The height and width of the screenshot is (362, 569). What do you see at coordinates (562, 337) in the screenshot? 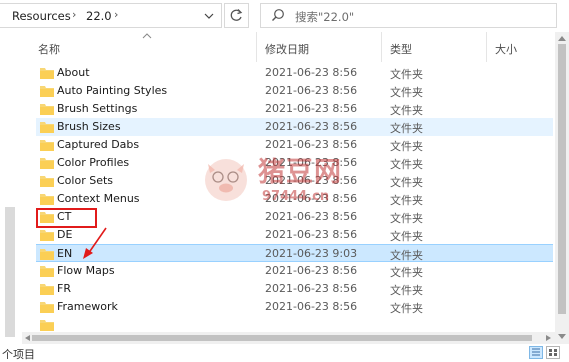
I see `scroll-down-icon` at bounding box center [562, 337].